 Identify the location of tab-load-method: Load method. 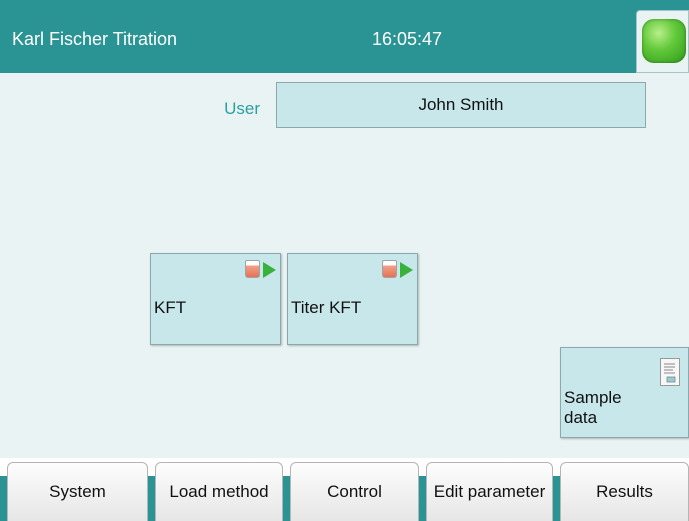
(219, 491).